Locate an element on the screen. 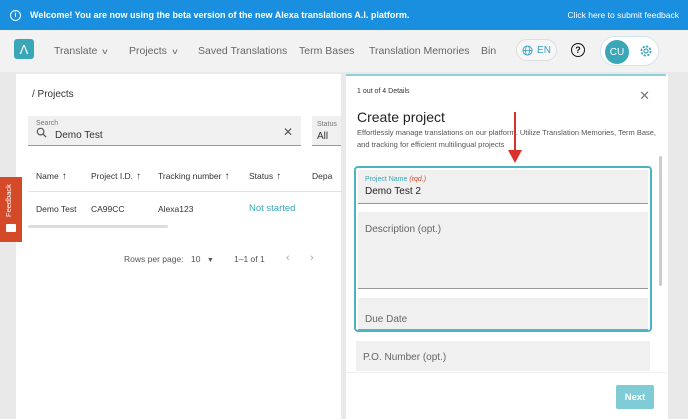 Image resolution: width=688 pixels, height=419 pixels. column-header-project-id: Project I.D. ↑ is located at coordinates (116, 176).